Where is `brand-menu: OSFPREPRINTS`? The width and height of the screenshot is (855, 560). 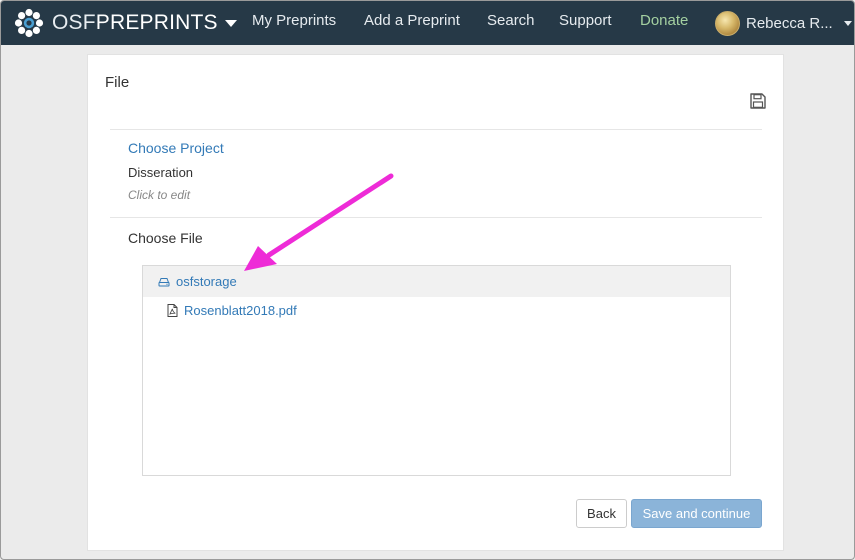 brand-menu: OSFPREPRINTS is located at coordinates (125, 23).